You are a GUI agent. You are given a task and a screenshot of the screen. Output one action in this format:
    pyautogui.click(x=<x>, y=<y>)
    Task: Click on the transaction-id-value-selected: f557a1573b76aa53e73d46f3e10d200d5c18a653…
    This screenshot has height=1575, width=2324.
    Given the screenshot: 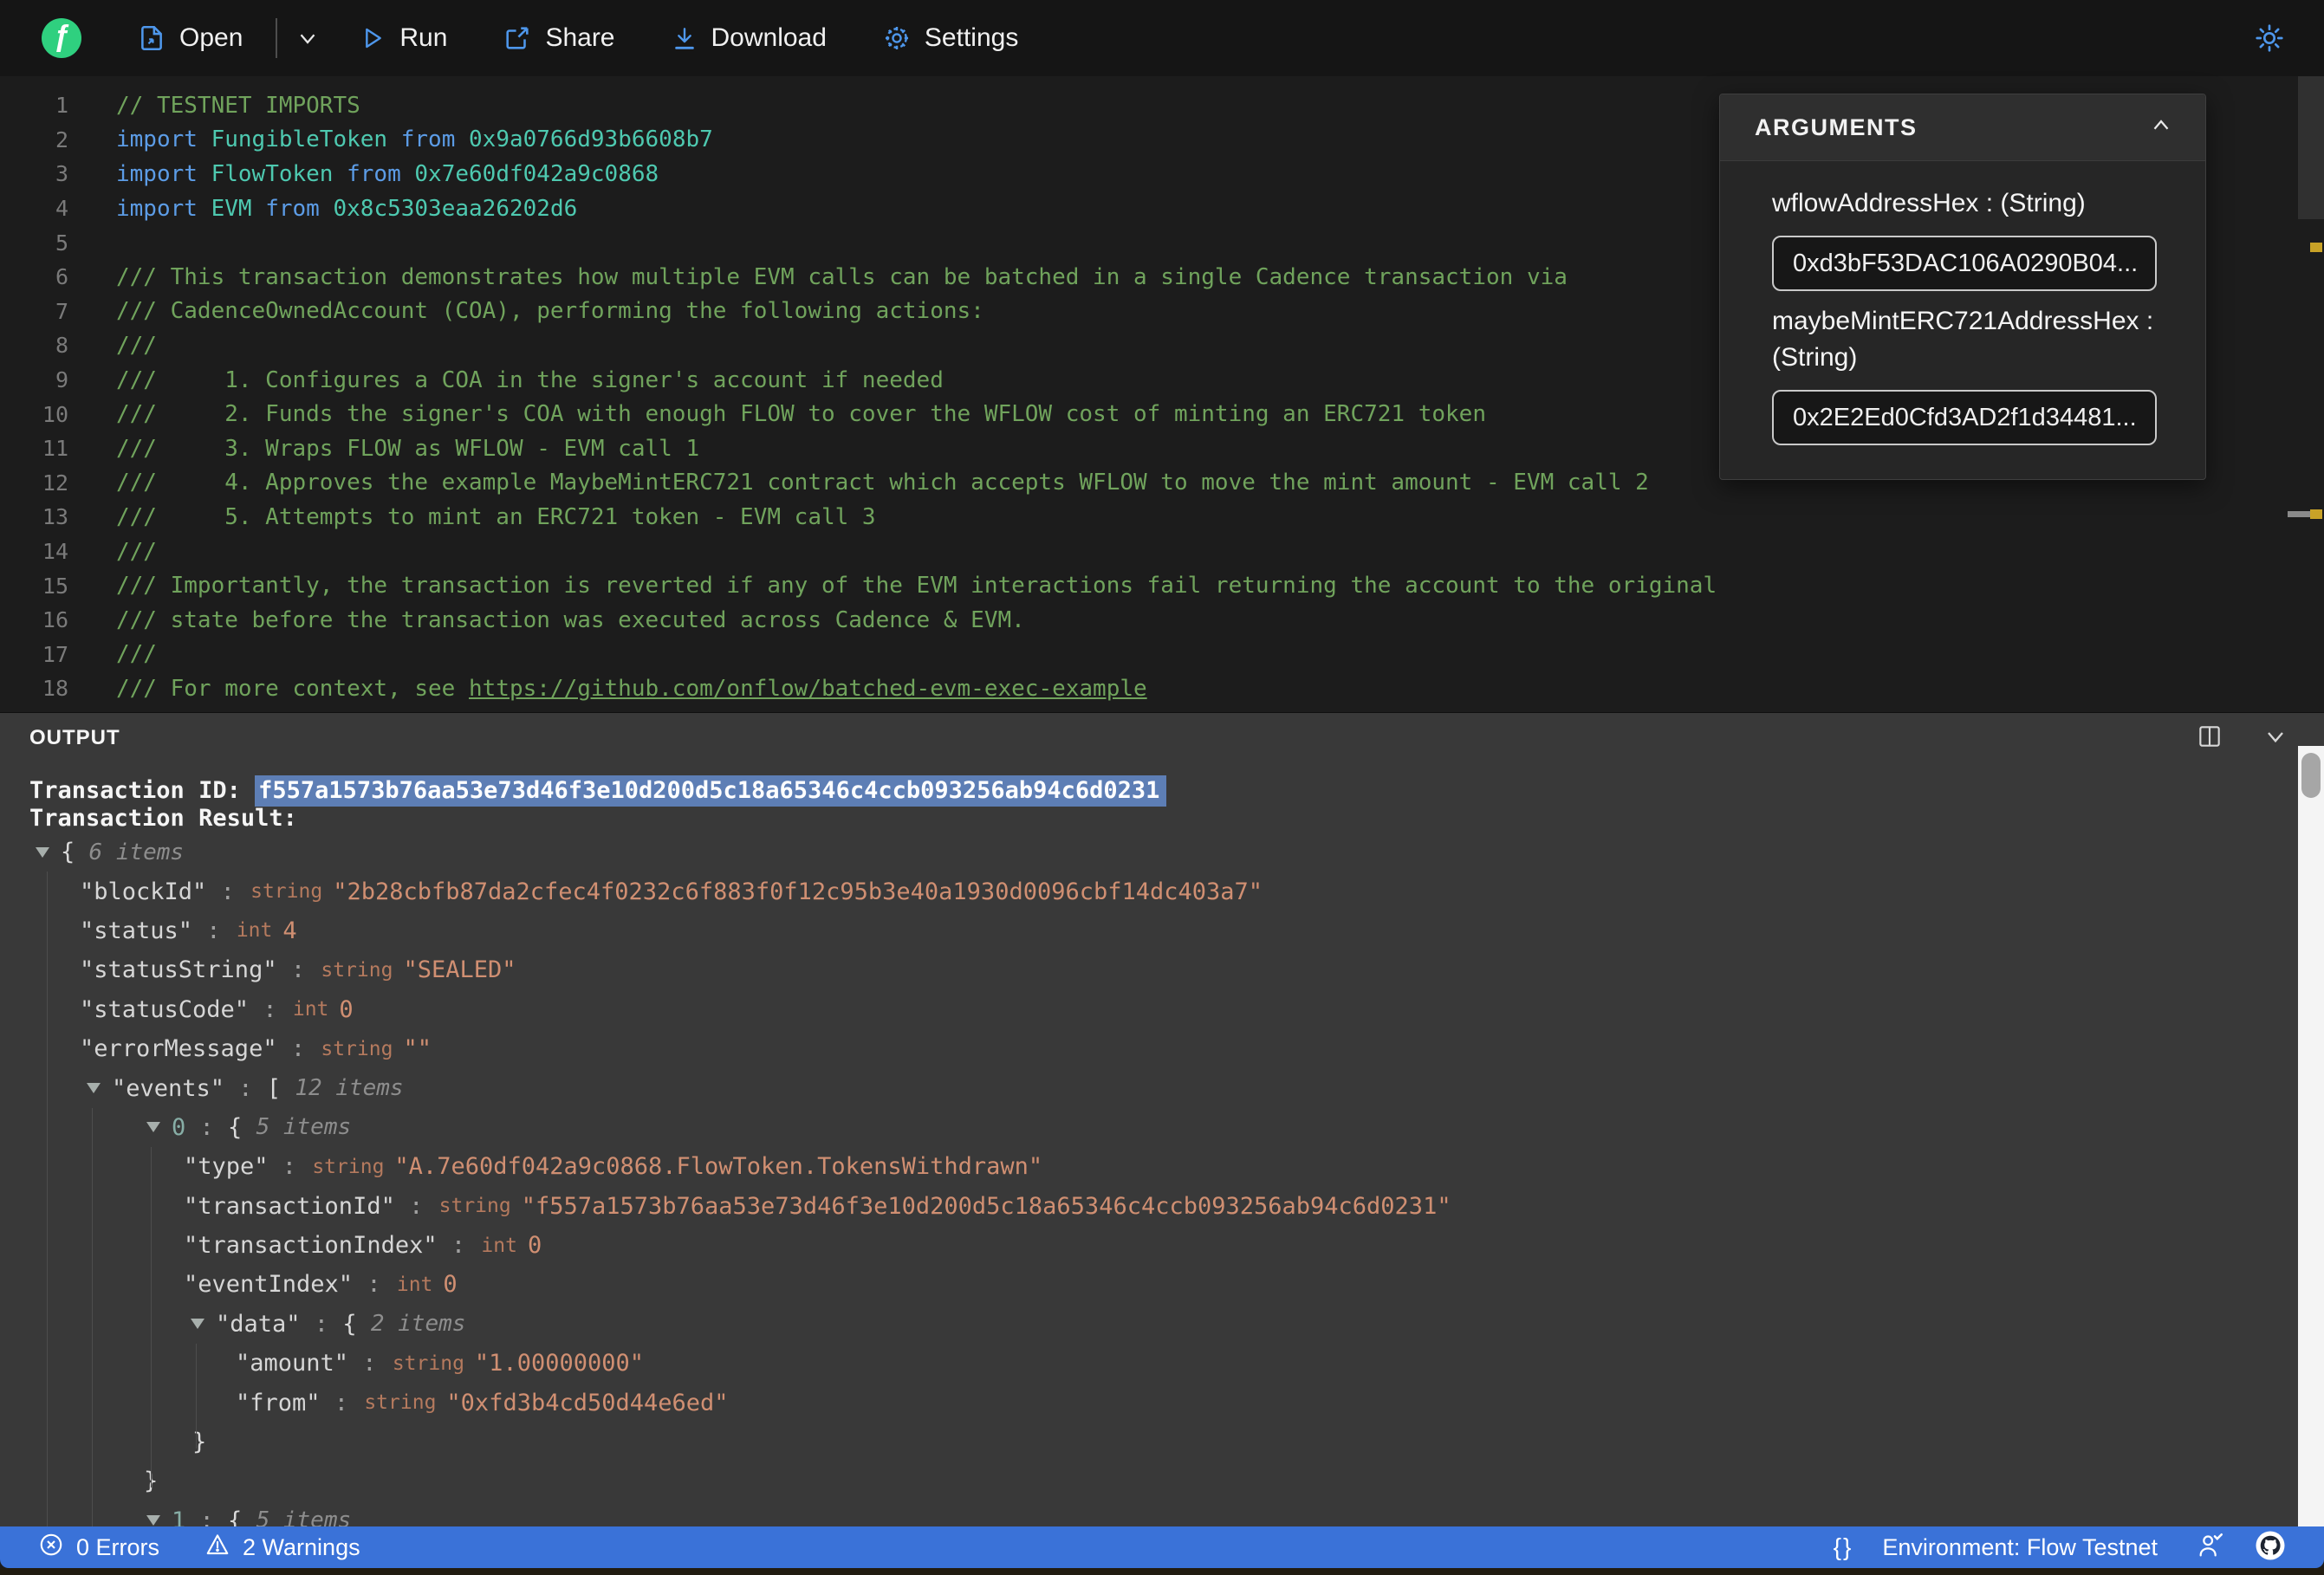 What is the action you would take?
    pyautogui.click(x=711, y=791)
    